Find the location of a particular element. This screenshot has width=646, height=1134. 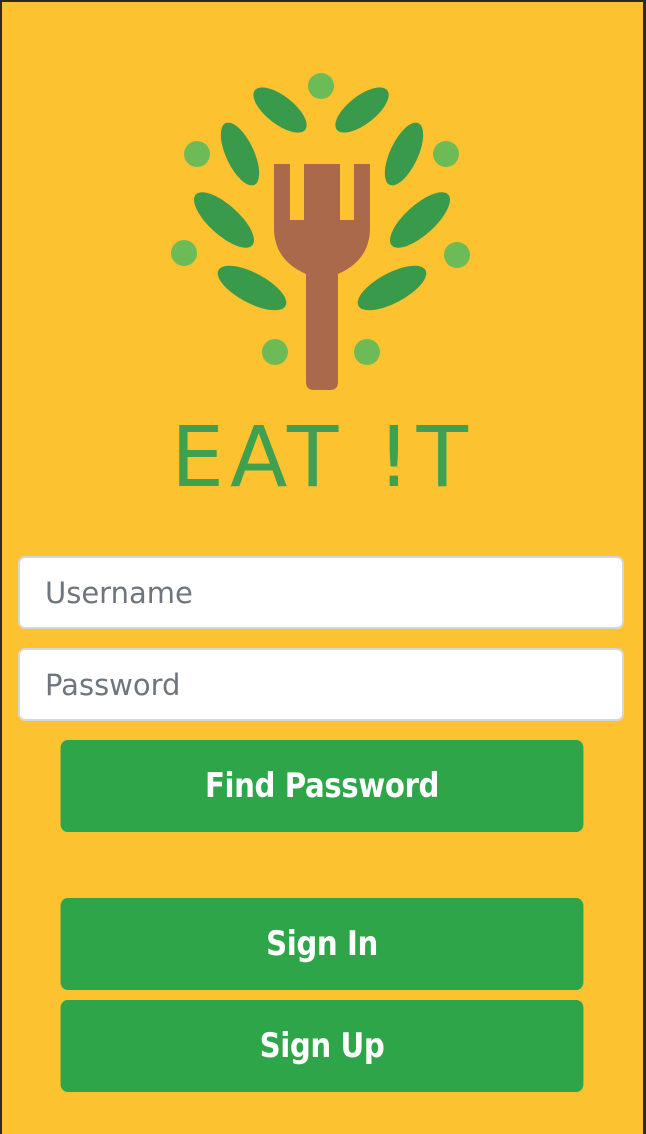

sign-in-label: Sign In is located at coordinates (322, 944).